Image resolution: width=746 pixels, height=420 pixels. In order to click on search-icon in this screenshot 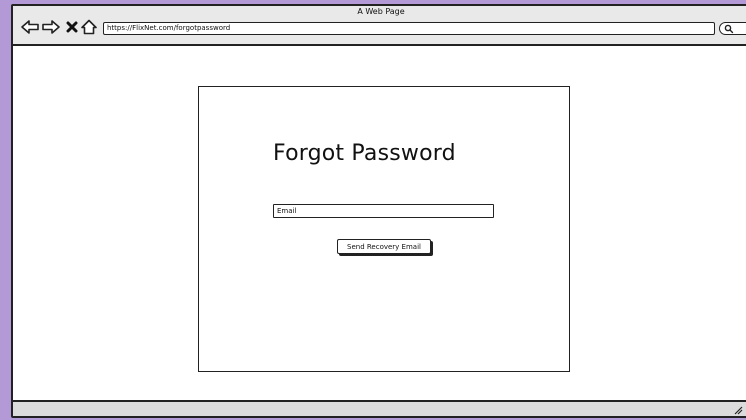, I will do `click(729, 28)`.